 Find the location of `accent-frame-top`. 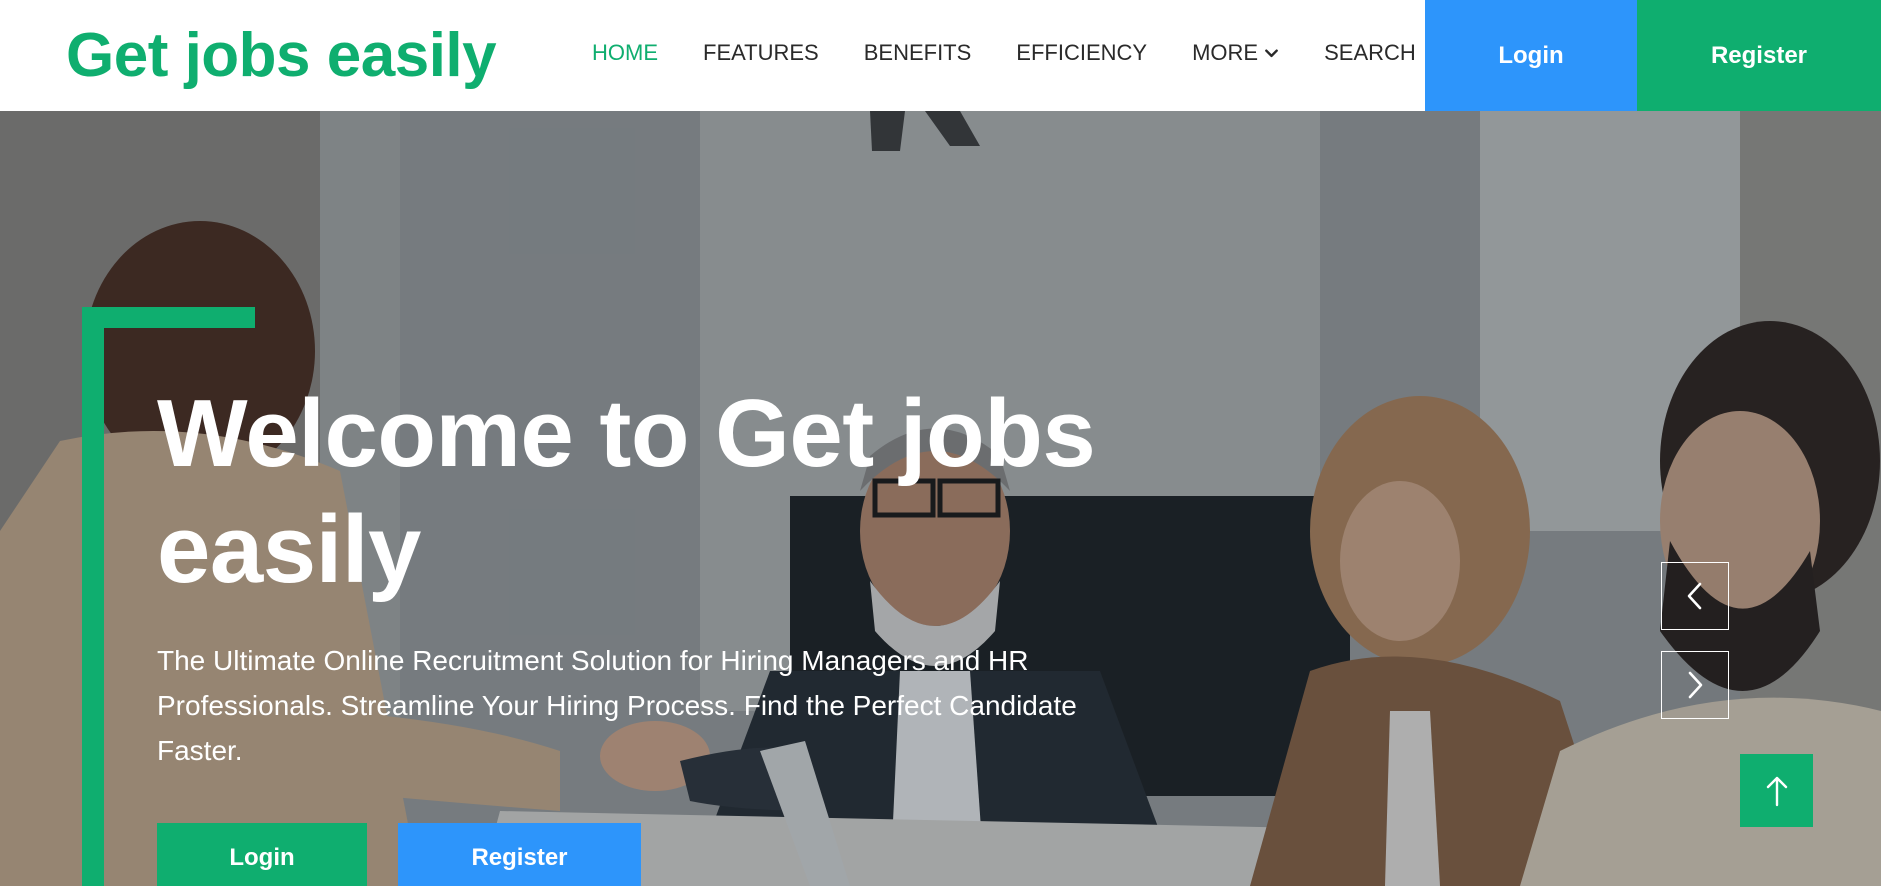

accent-frame-top is located at coordinates (168, 317).